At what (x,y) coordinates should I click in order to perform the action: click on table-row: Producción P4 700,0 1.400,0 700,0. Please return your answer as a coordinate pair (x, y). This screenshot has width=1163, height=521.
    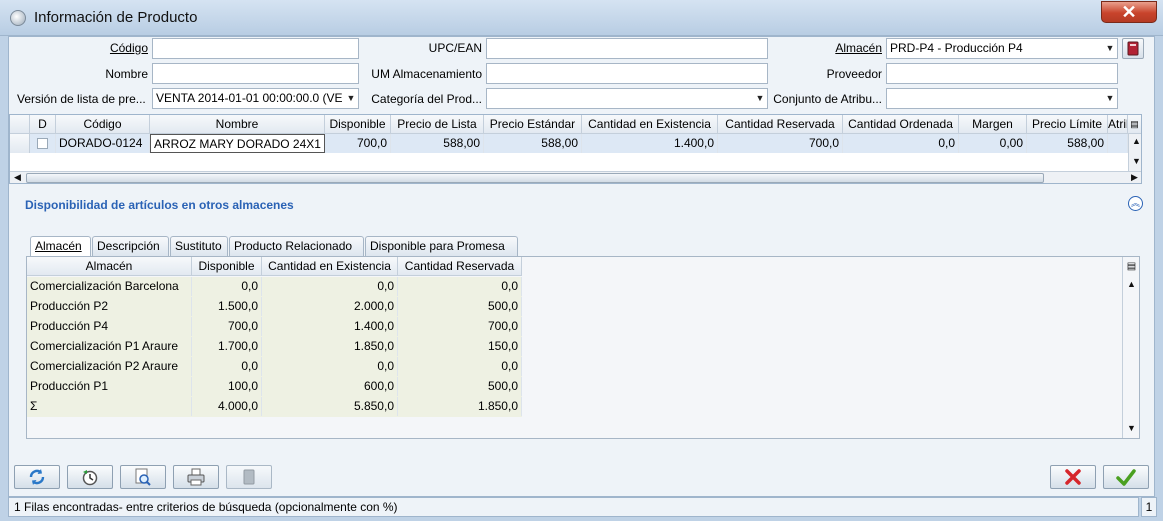
    Looking at the image, I should click on (274, 327).